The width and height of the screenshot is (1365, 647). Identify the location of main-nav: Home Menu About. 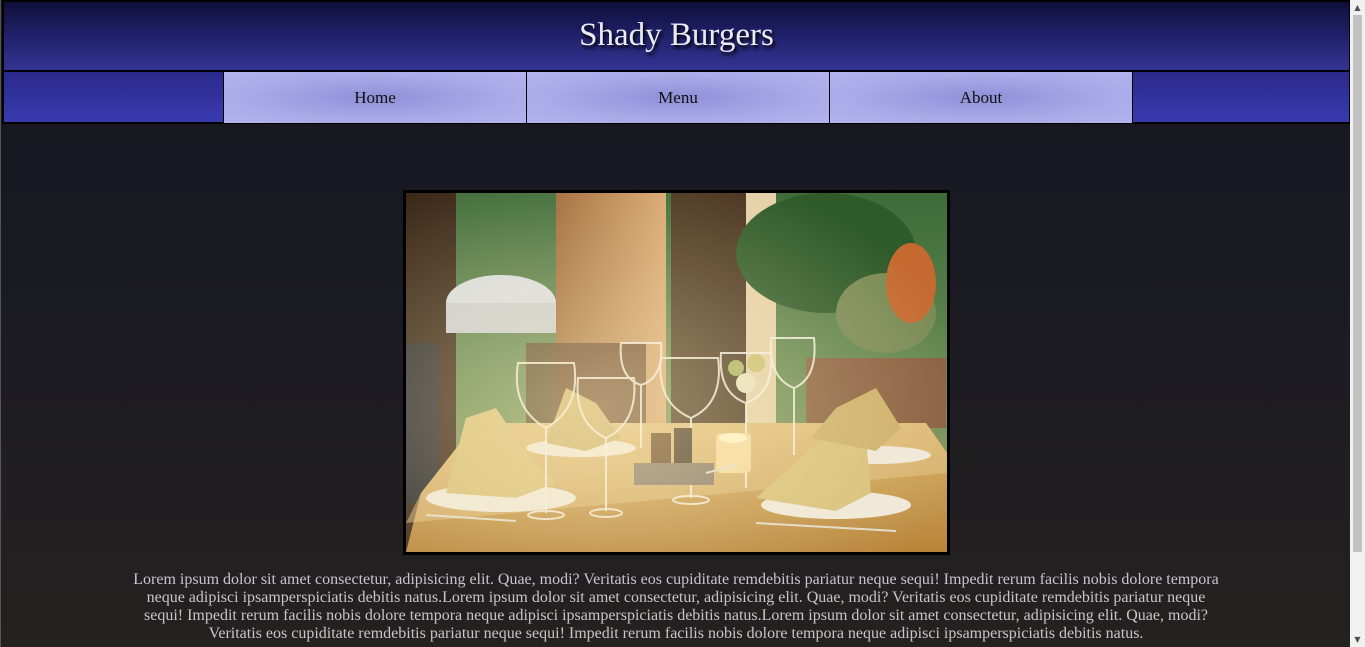
(676, 98).